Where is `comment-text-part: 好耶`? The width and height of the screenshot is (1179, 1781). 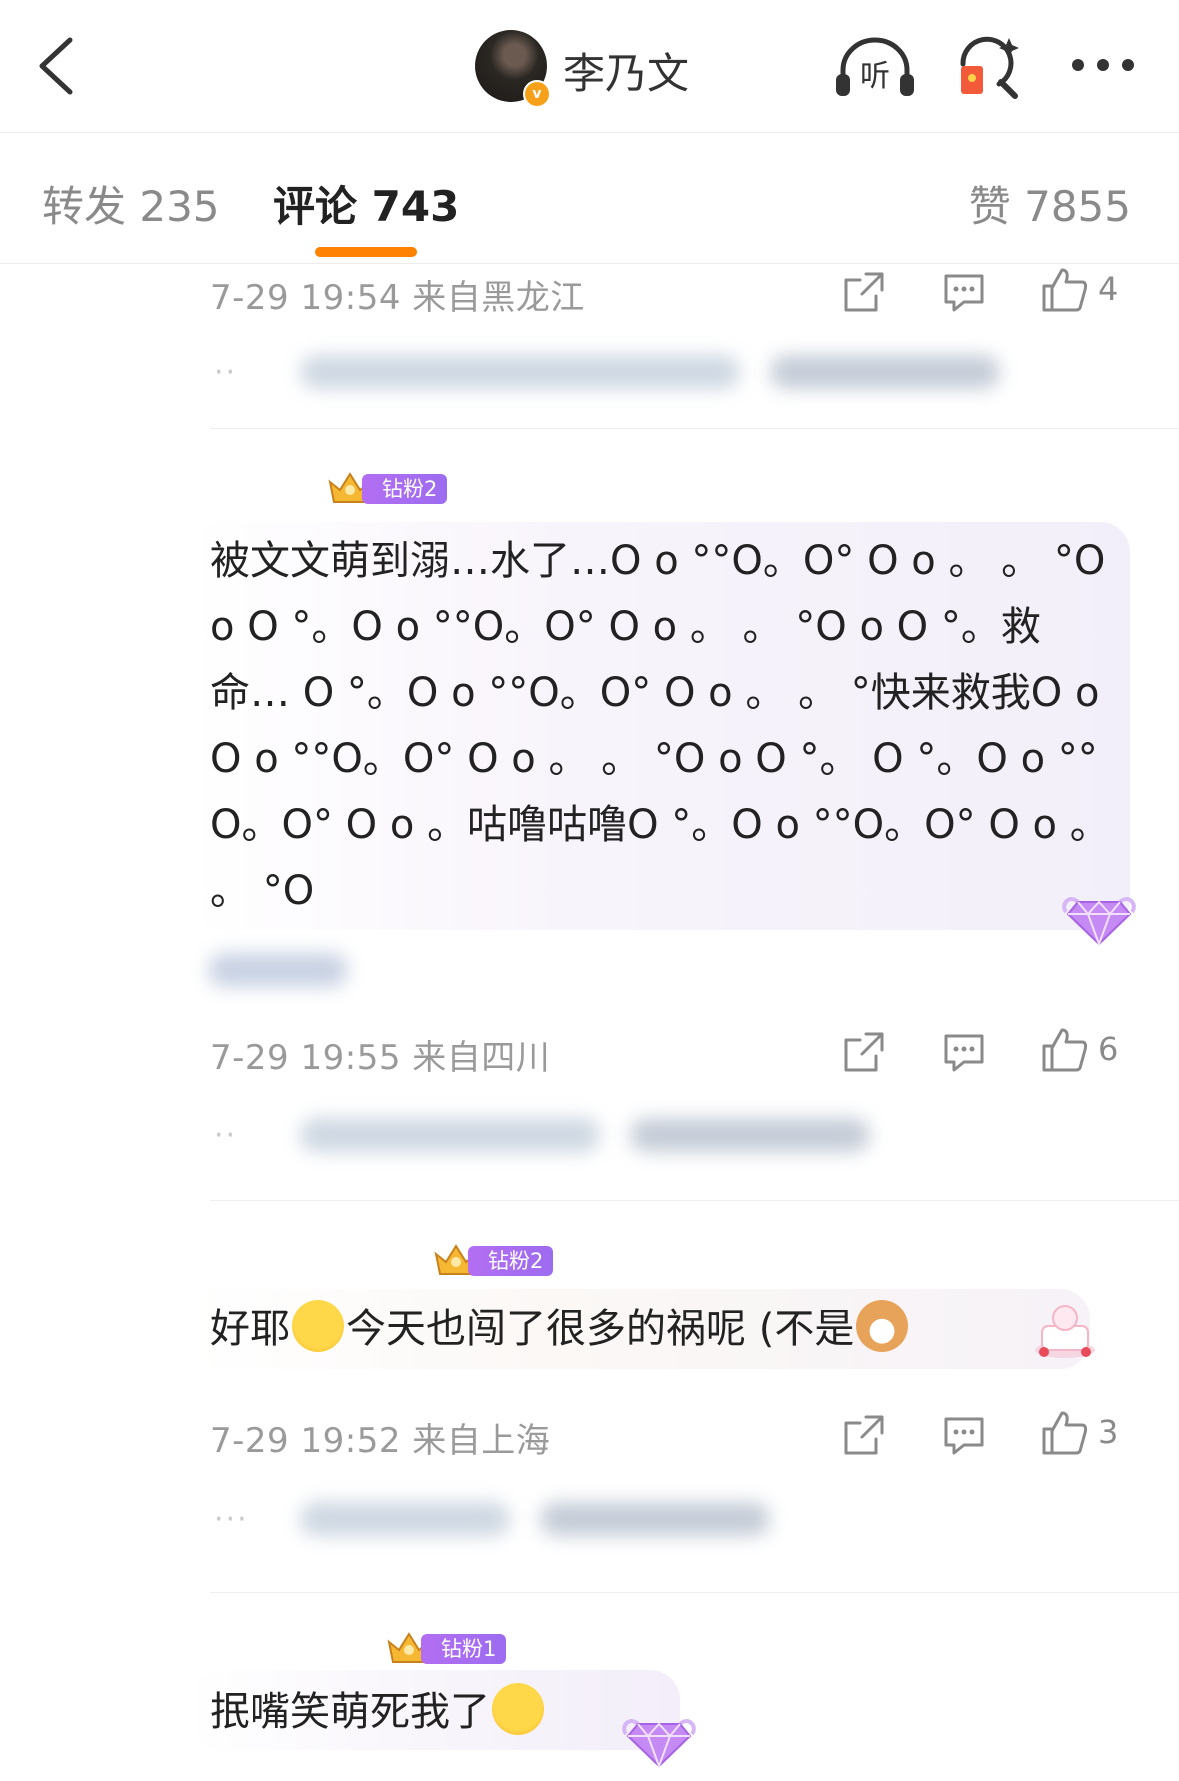
comment-text-part: 好耶 is located at coordinates (250, 1329).